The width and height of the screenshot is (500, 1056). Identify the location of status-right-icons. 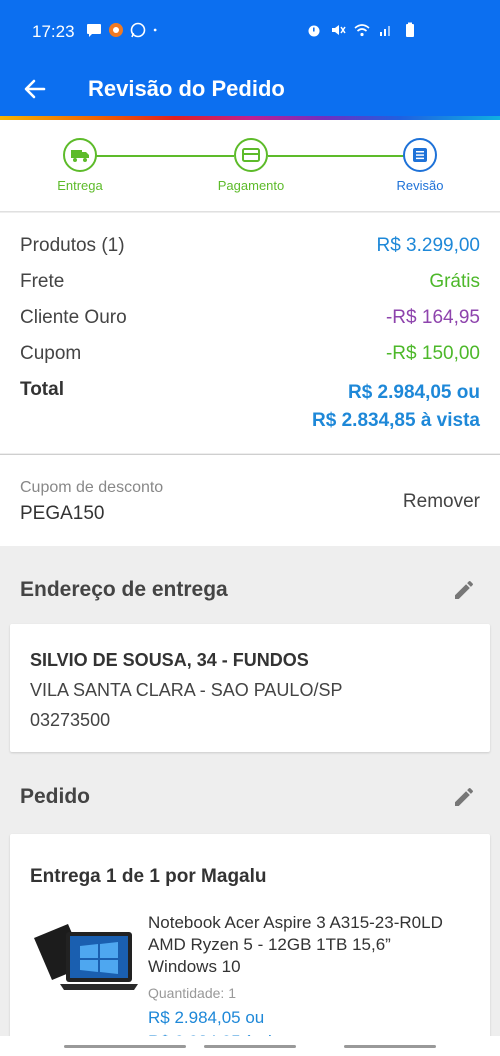
(362, 30).